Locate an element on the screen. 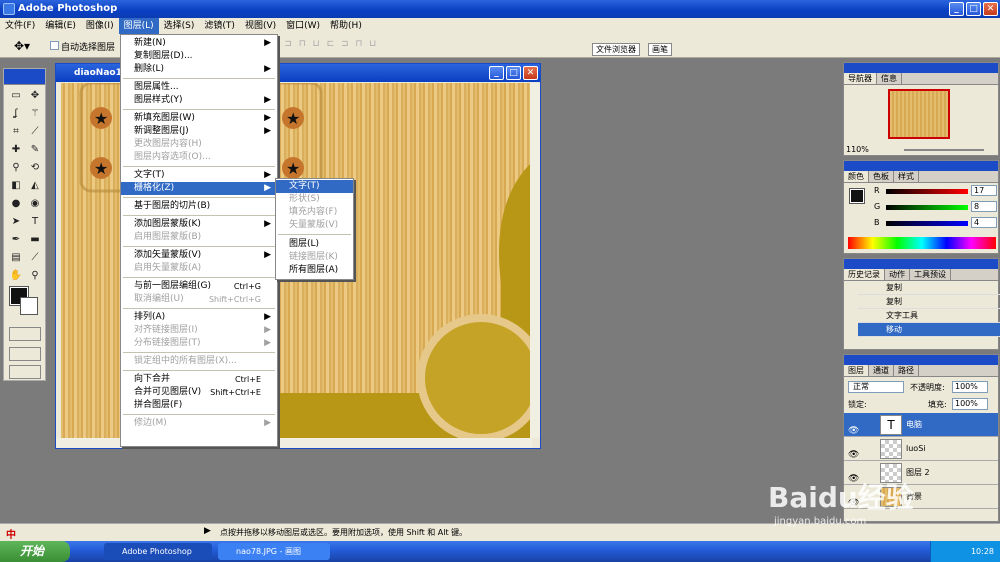  layer-menu-item: 新建(N) ▶ is located at coordinates (199, 43).